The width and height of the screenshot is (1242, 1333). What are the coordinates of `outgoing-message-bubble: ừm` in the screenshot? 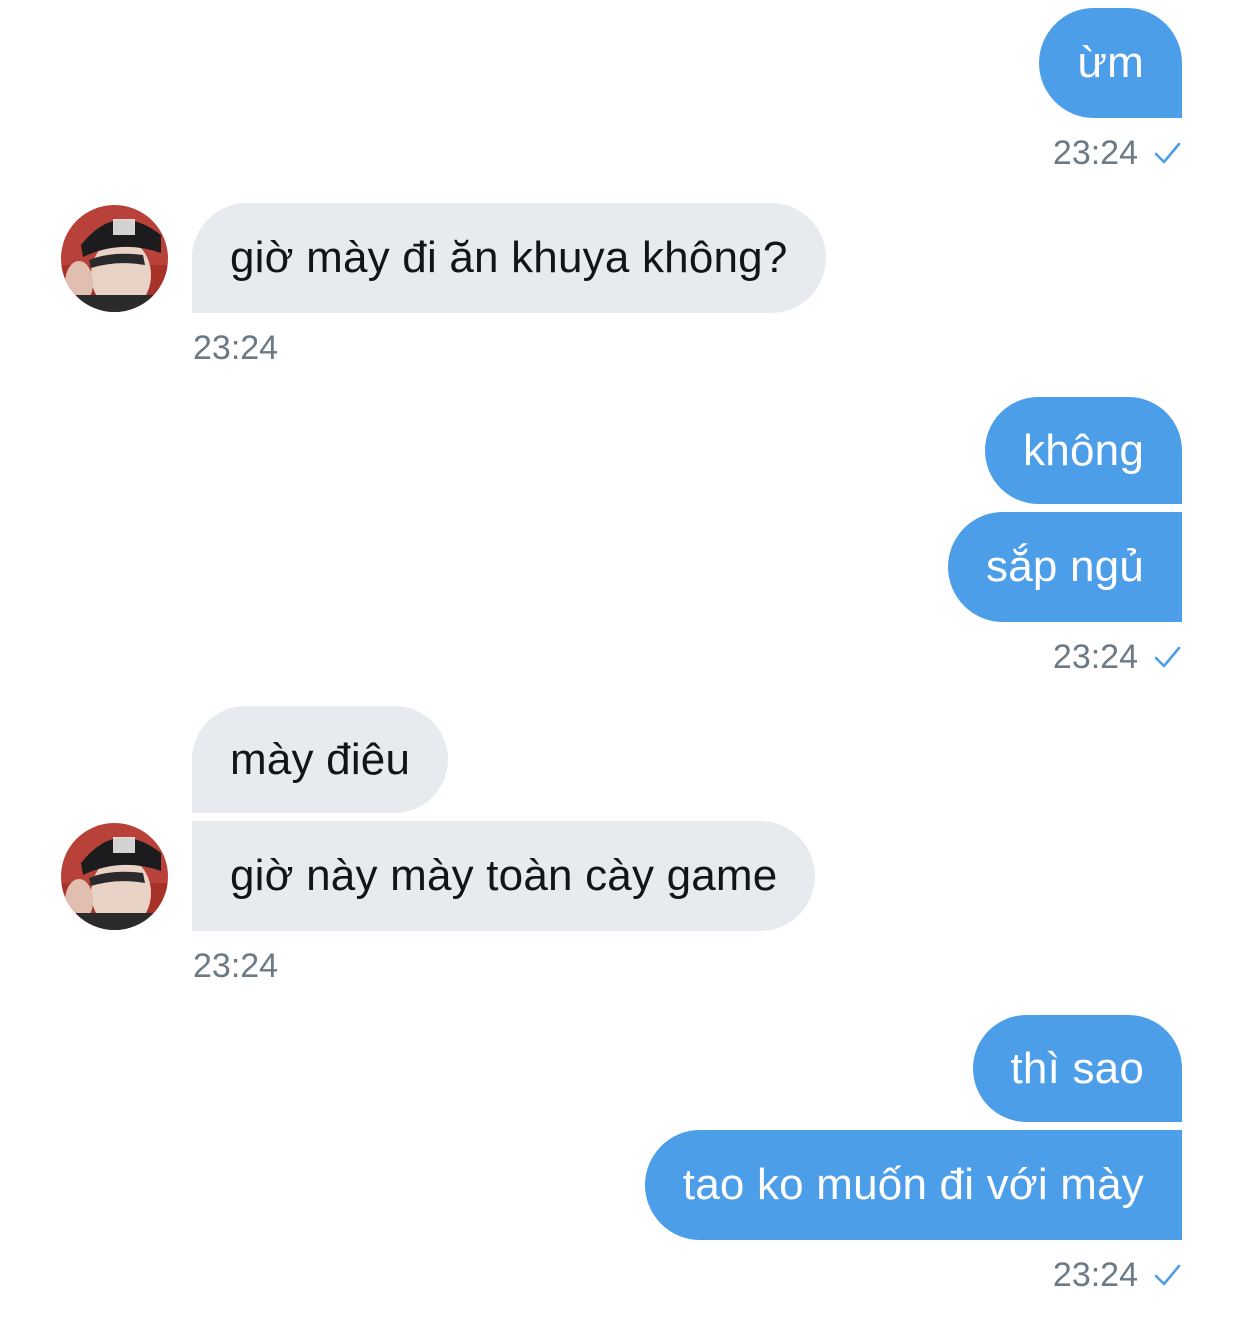 It's located at (1110, 63).